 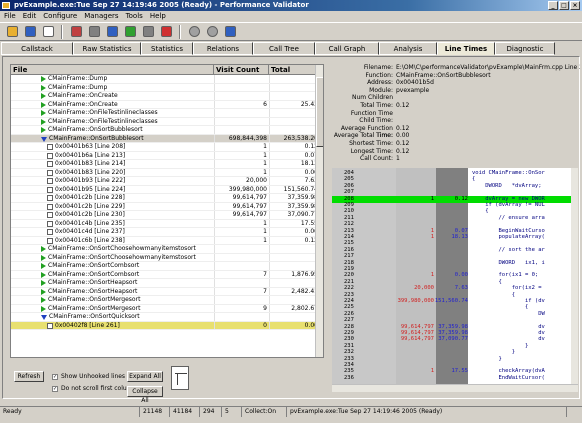 What do you see at coordinates (107, 48) in the screenshot?
I see `tab-raw-statistics: Raw Statistics` at bounding box center [107, 48].